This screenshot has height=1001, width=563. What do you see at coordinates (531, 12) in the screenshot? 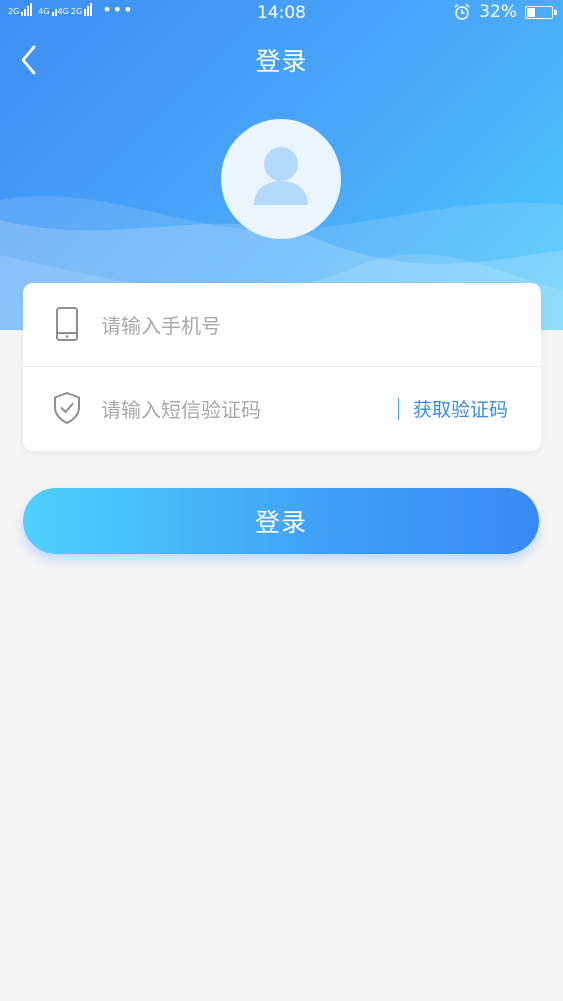
I see `battery-level-fill` at bounding box center [531, 12].